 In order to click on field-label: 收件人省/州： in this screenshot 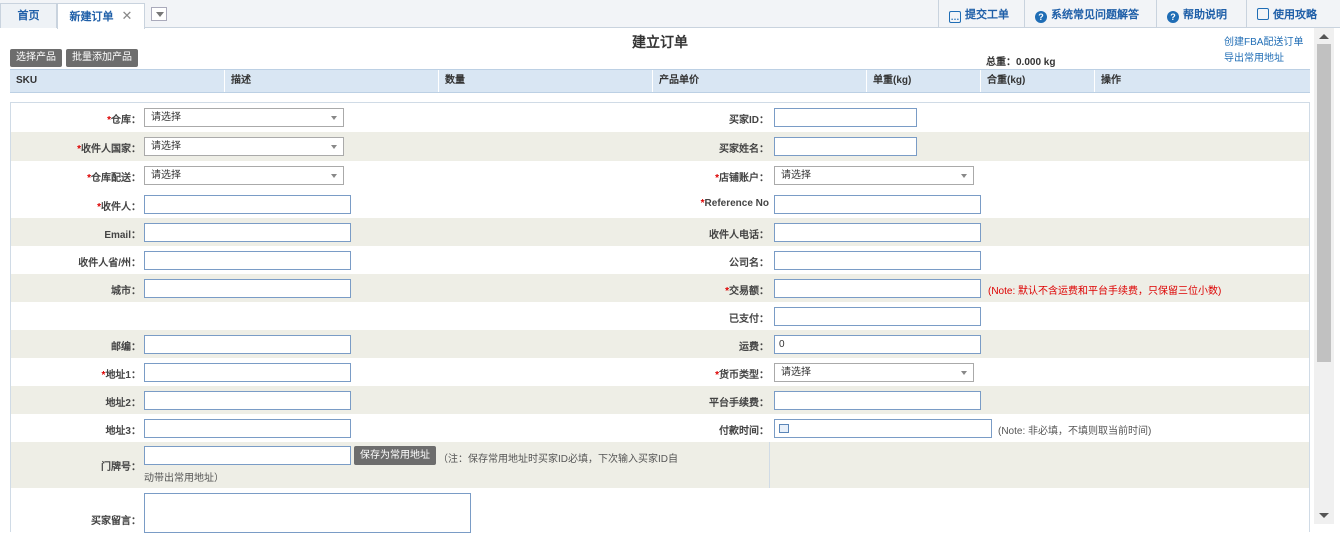, I will do `click(76, 261)`.